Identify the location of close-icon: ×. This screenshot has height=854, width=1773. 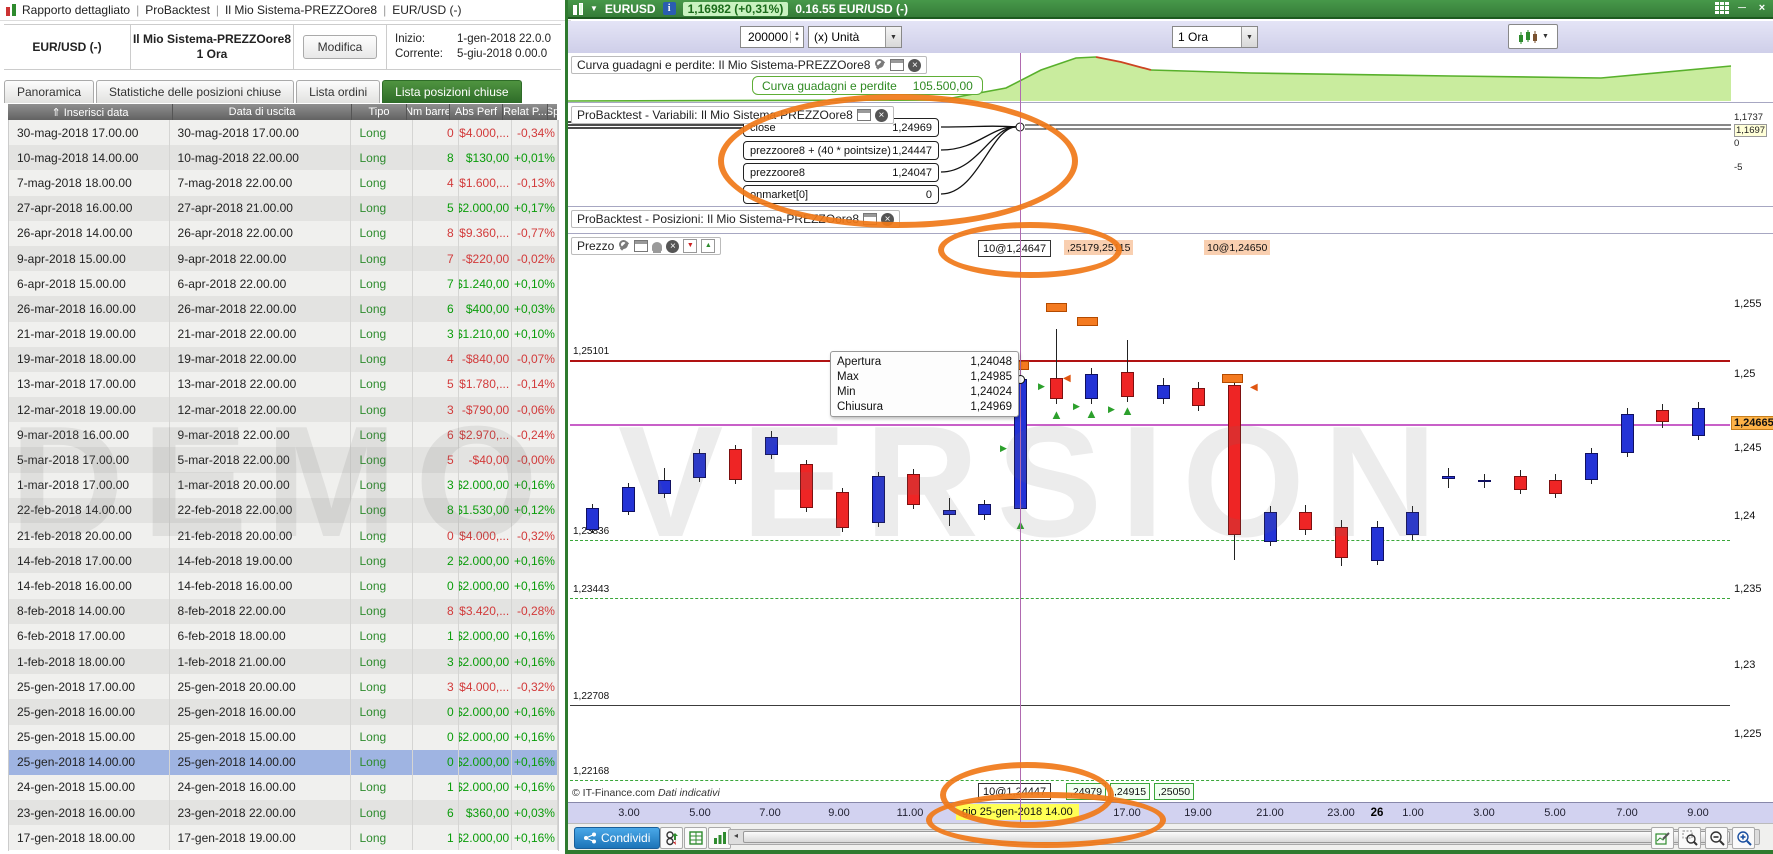
(1762, 8).